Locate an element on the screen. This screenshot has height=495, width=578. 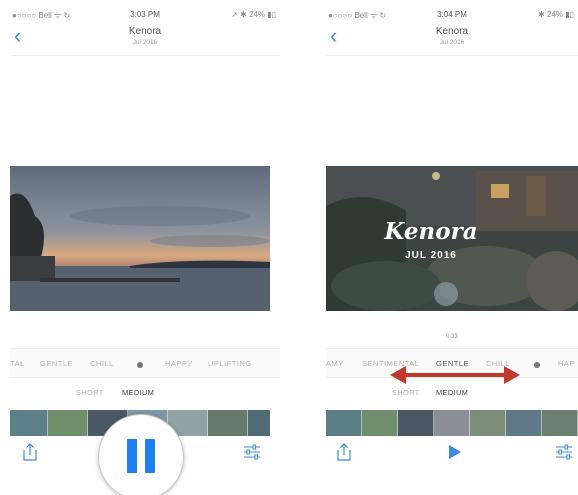
battery-status: ➚ ✱ 24% ▮▯ is located at coordinates (253, 14).